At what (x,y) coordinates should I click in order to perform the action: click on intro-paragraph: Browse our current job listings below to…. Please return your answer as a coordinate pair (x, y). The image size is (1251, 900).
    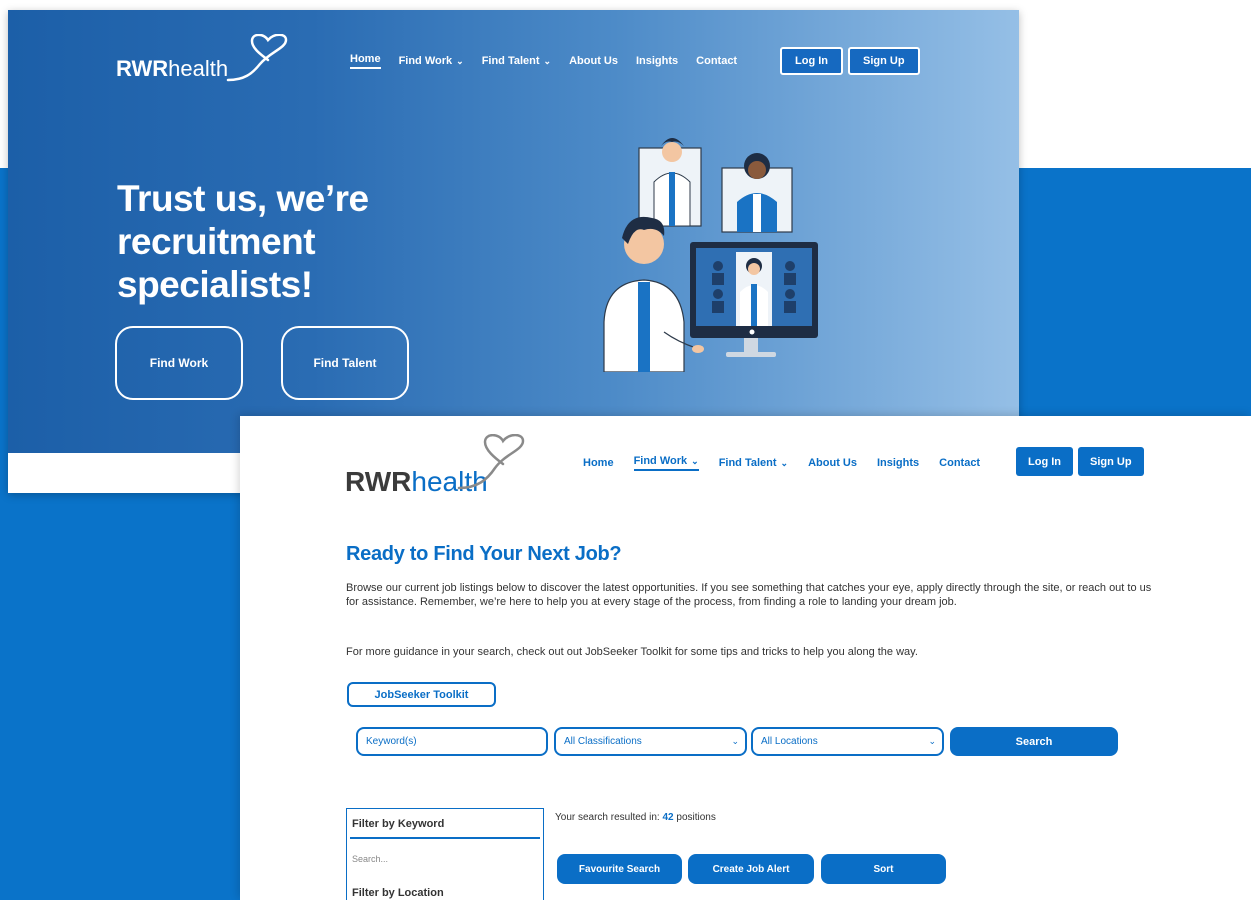
    Looking at the image, I should click on (749, 595).